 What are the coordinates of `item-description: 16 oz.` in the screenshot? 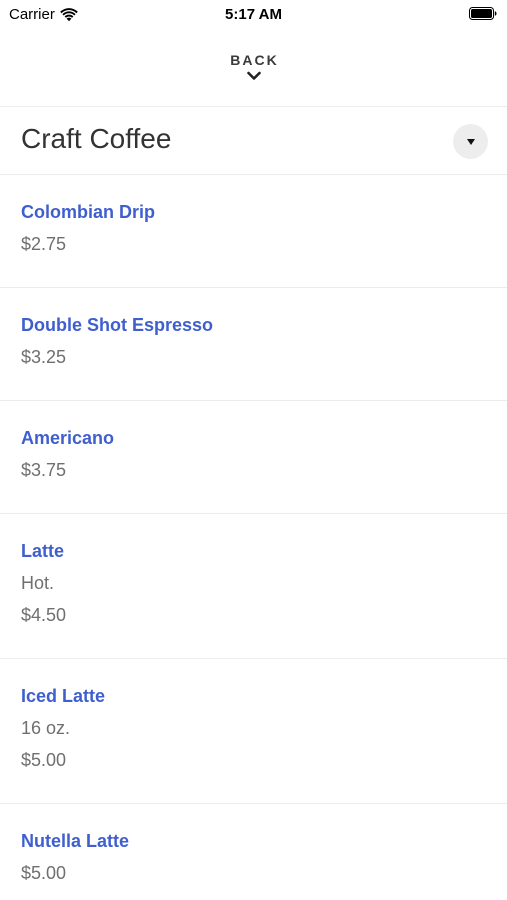 It's located at (46, 728).